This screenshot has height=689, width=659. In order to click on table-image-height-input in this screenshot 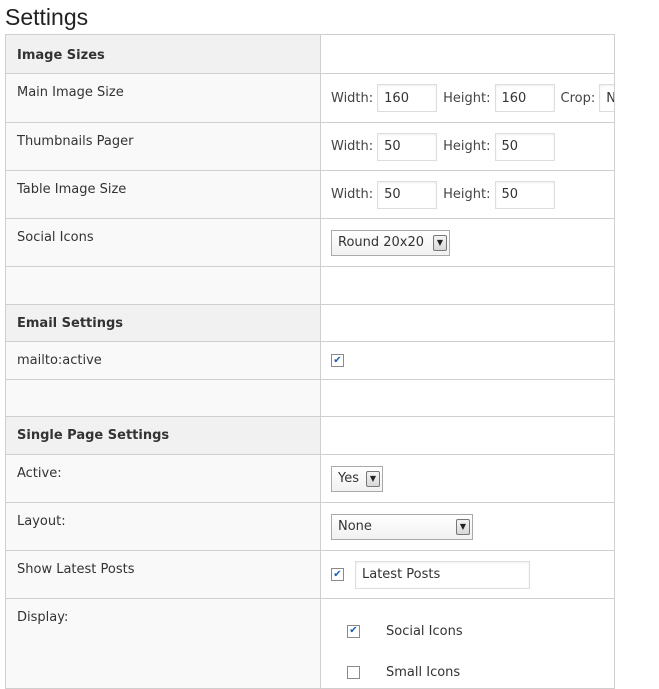, I will do `click(524, 194)`.